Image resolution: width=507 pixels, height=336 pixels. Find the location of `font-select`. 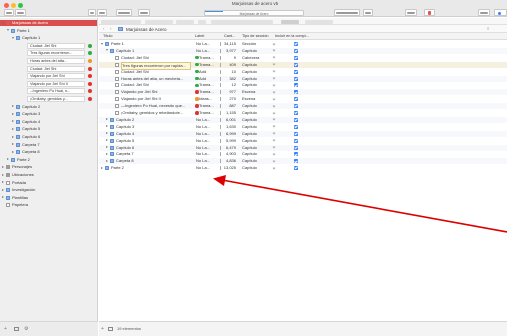

font-select is located at coordinates (159, 21).